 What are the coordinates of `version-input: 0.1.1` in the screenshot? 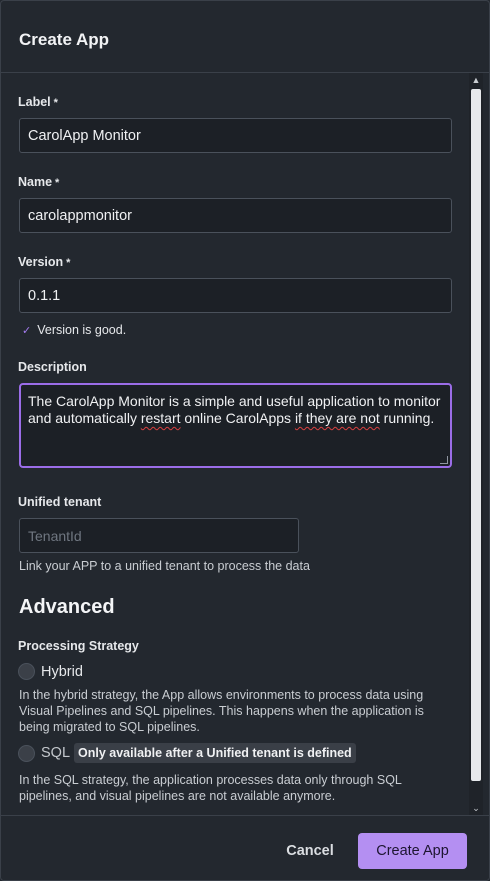 It's located at (235, 295).